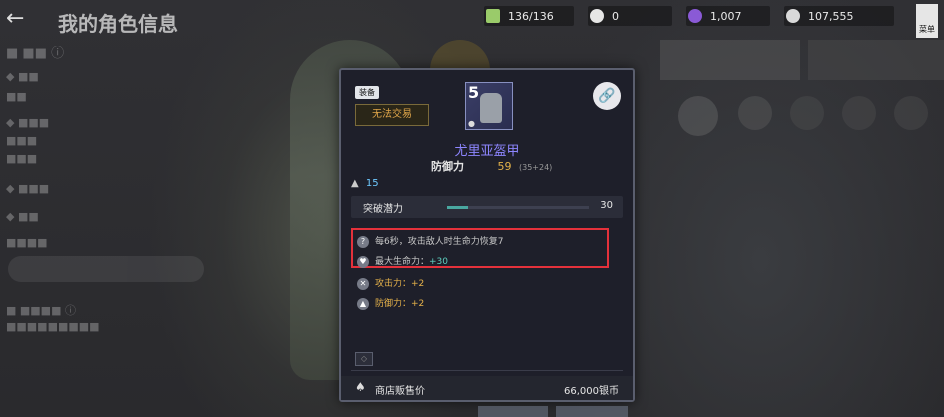  Describe the element at coordinates (16, 96) in the screenshot. I see `left-panel-row: ■■` at that location.